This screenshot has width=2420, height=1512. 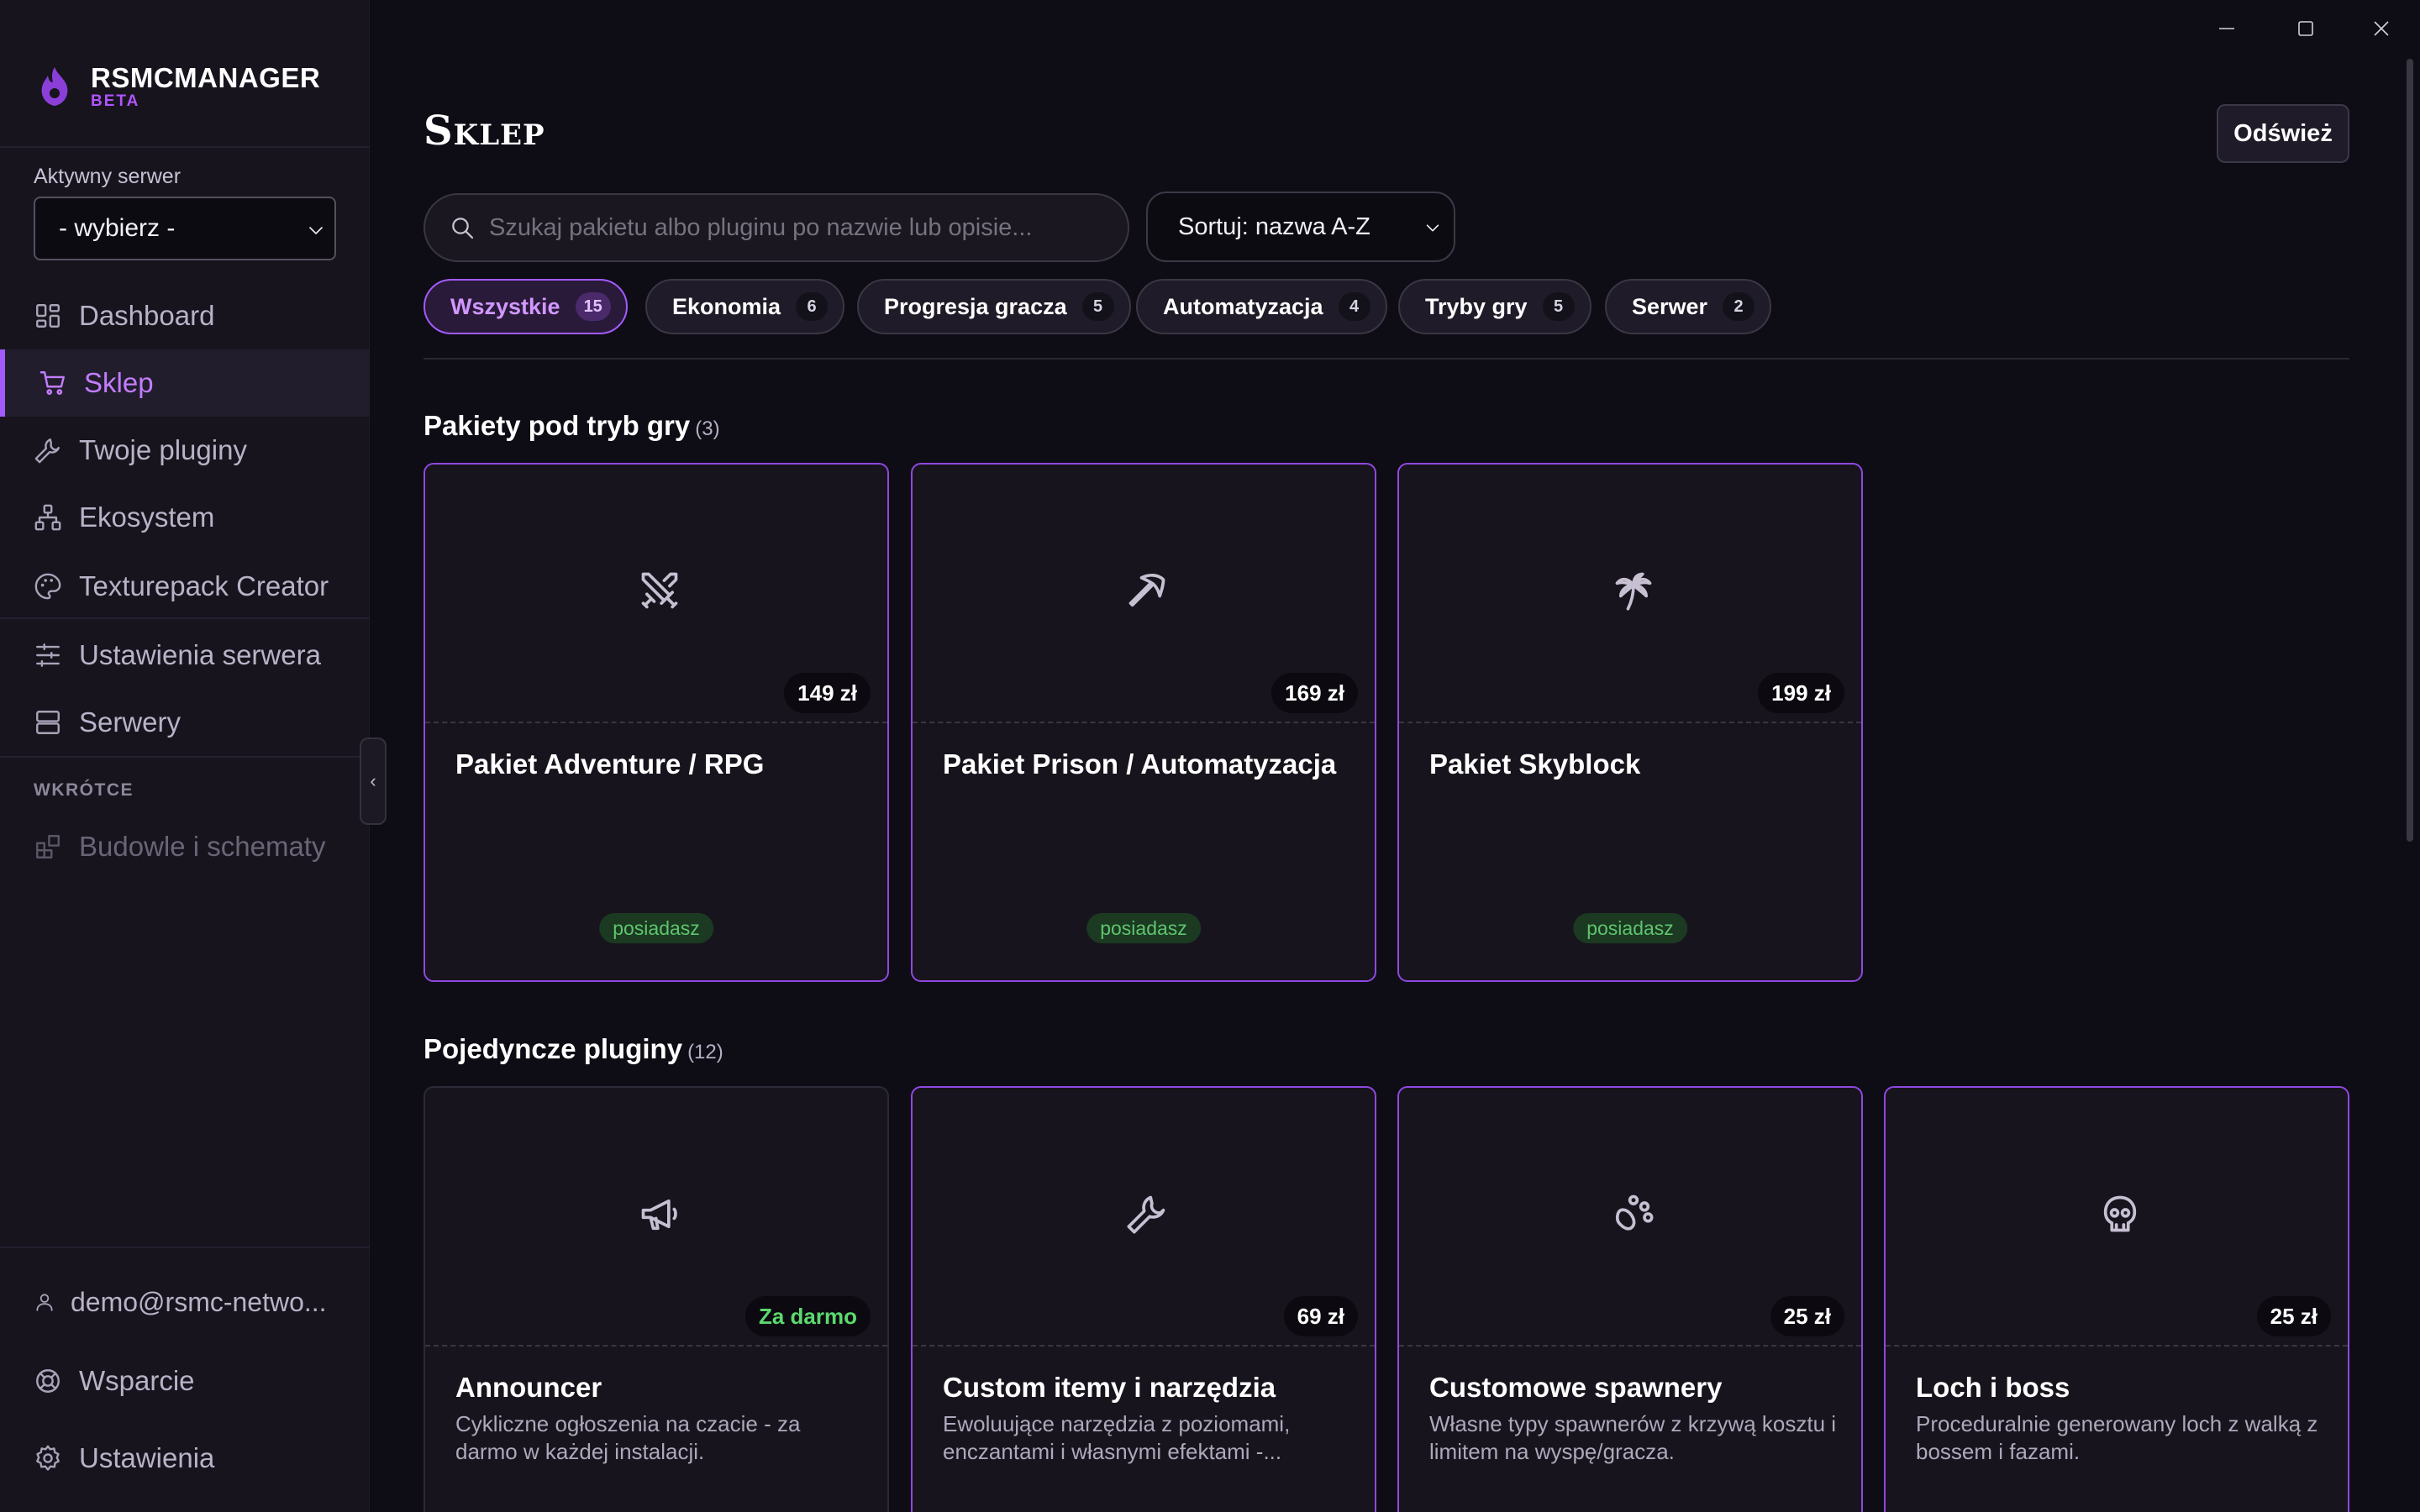 I want to click on nav-label: Budowle i schematy, so click(x=202, y=846).